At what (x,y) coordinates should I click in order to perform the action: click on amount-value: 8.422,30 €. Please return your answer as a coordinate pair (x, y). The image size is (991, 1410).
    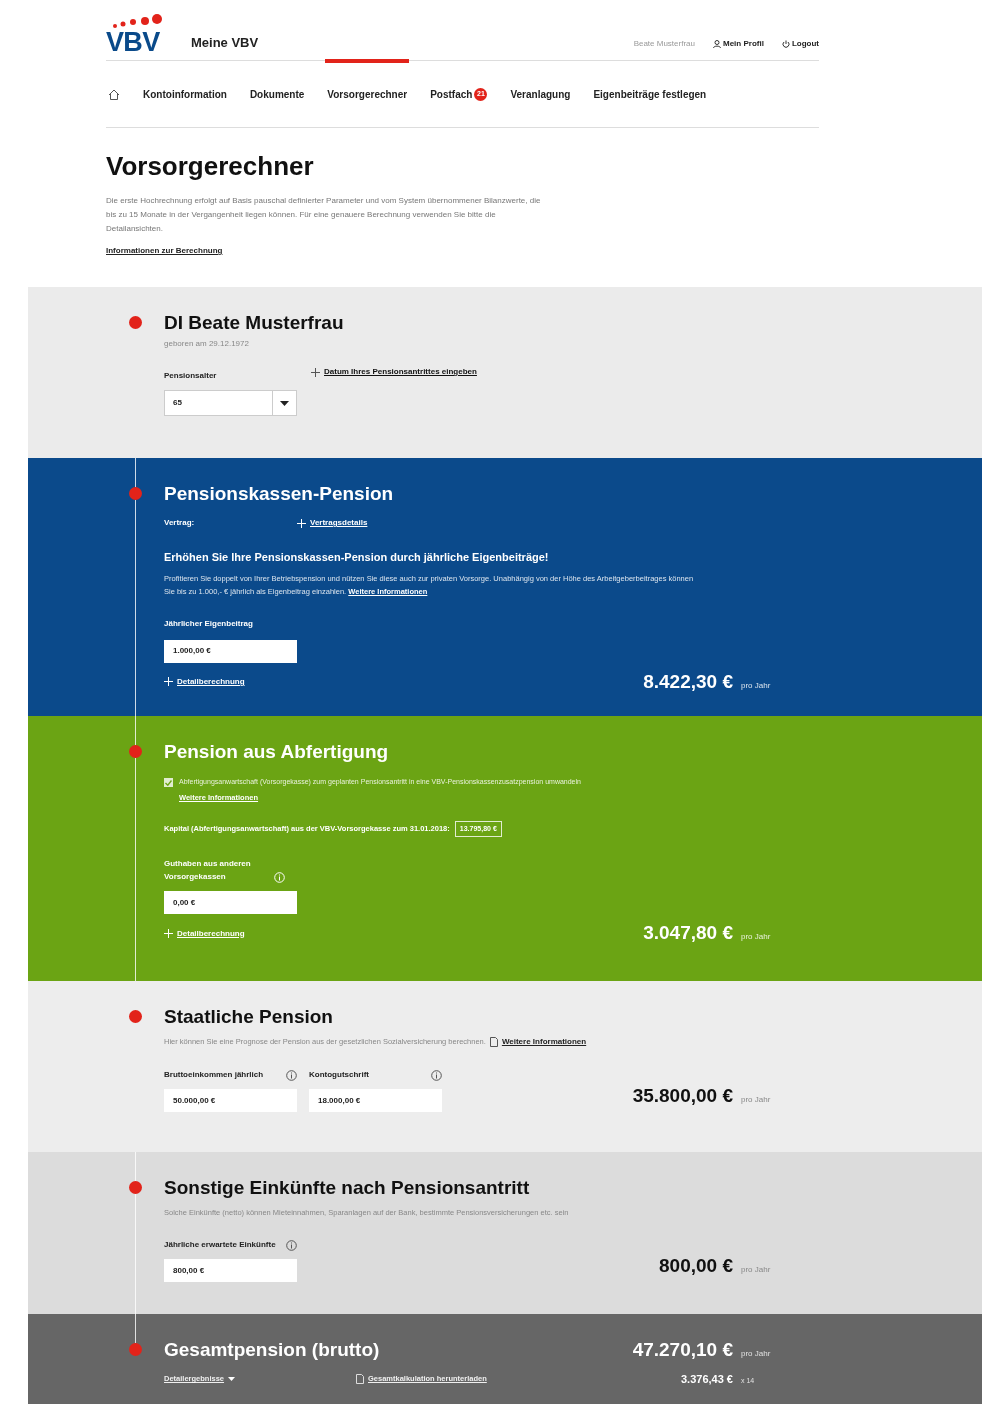
    Looking at the image, I should click on (688, 681).